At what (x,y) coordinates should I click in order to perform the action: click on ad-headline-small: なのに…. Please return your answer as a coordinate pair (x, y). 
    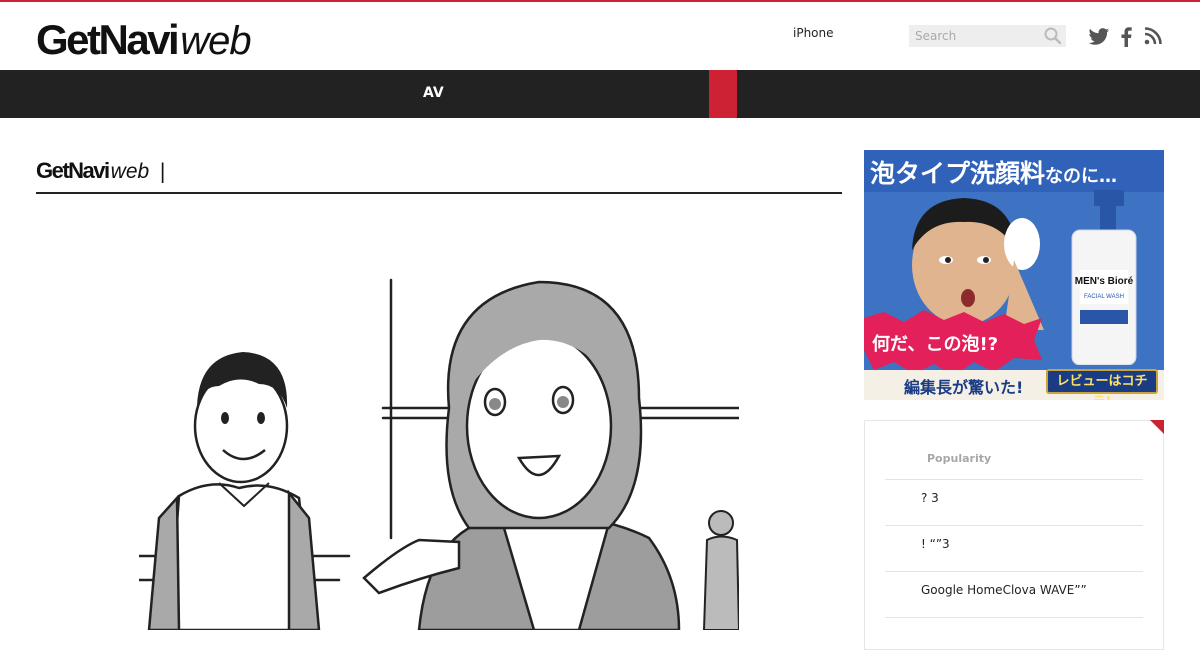
    Looking at the image, I should click on (1081, 176).